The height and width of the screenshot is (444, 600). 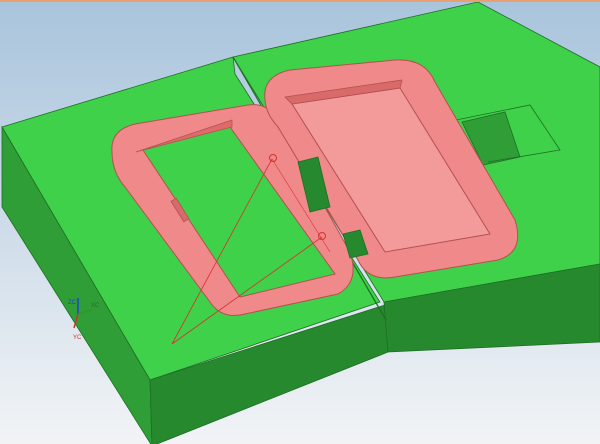 I want to click on triad-y-label: YC, so click(x=77, y=338).